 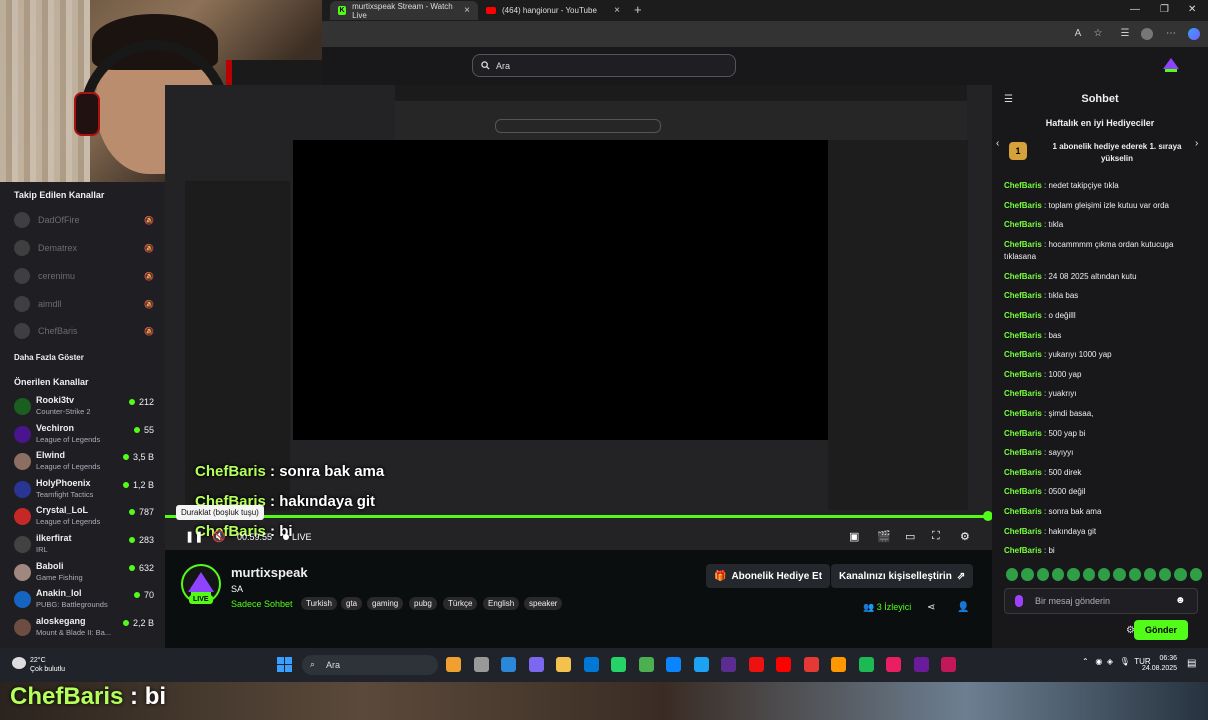 What do you see at coordinates (1180, 600) in the screenshot?
I see `emoji-picker-icon: ☻` at bounding box center [1180, 600].